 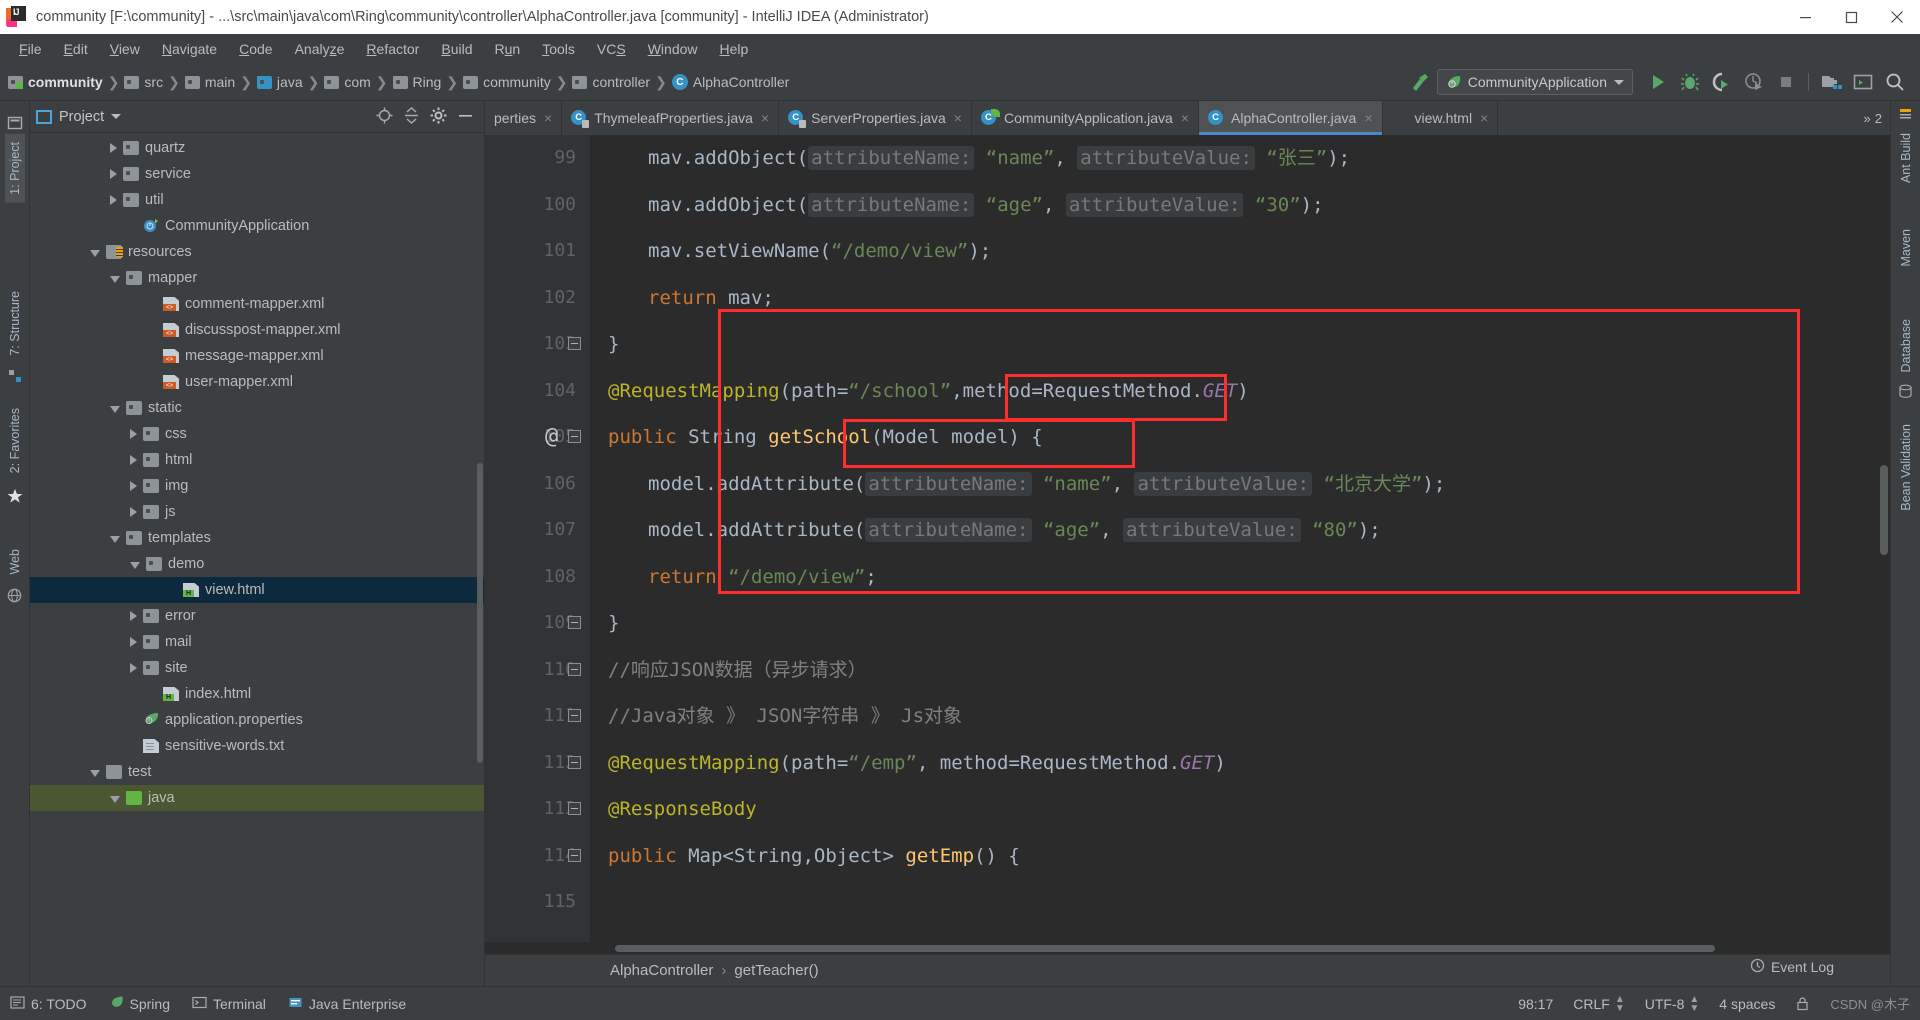 I want to click on code-line: mav.setViewName(“/demo/view”);, so click(x=1240, y=251).